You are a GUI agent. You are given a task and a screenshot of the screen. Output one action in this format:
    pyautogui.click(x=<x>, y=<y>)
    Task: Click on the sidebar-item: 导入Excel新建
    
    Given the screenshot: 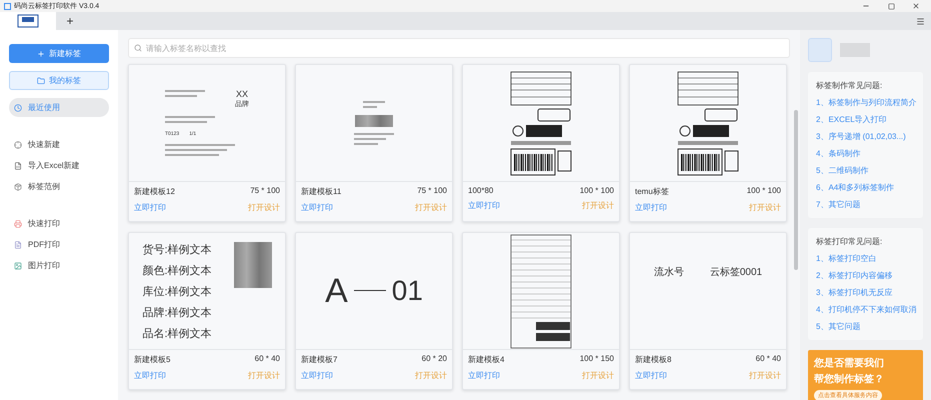 What is the action you would take?
    pyautogui.click(x=59, y=165)
    